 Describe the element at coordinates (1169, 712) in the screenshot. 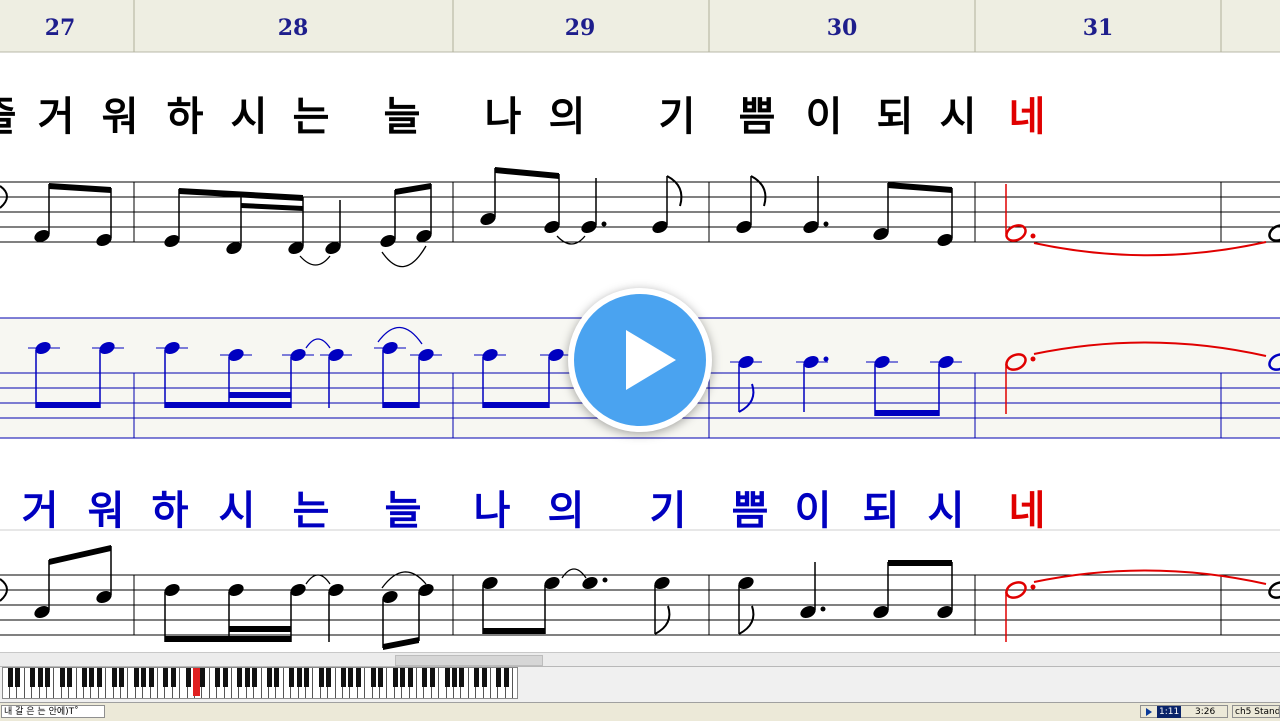

I see `time-current: 1:11` at that location.